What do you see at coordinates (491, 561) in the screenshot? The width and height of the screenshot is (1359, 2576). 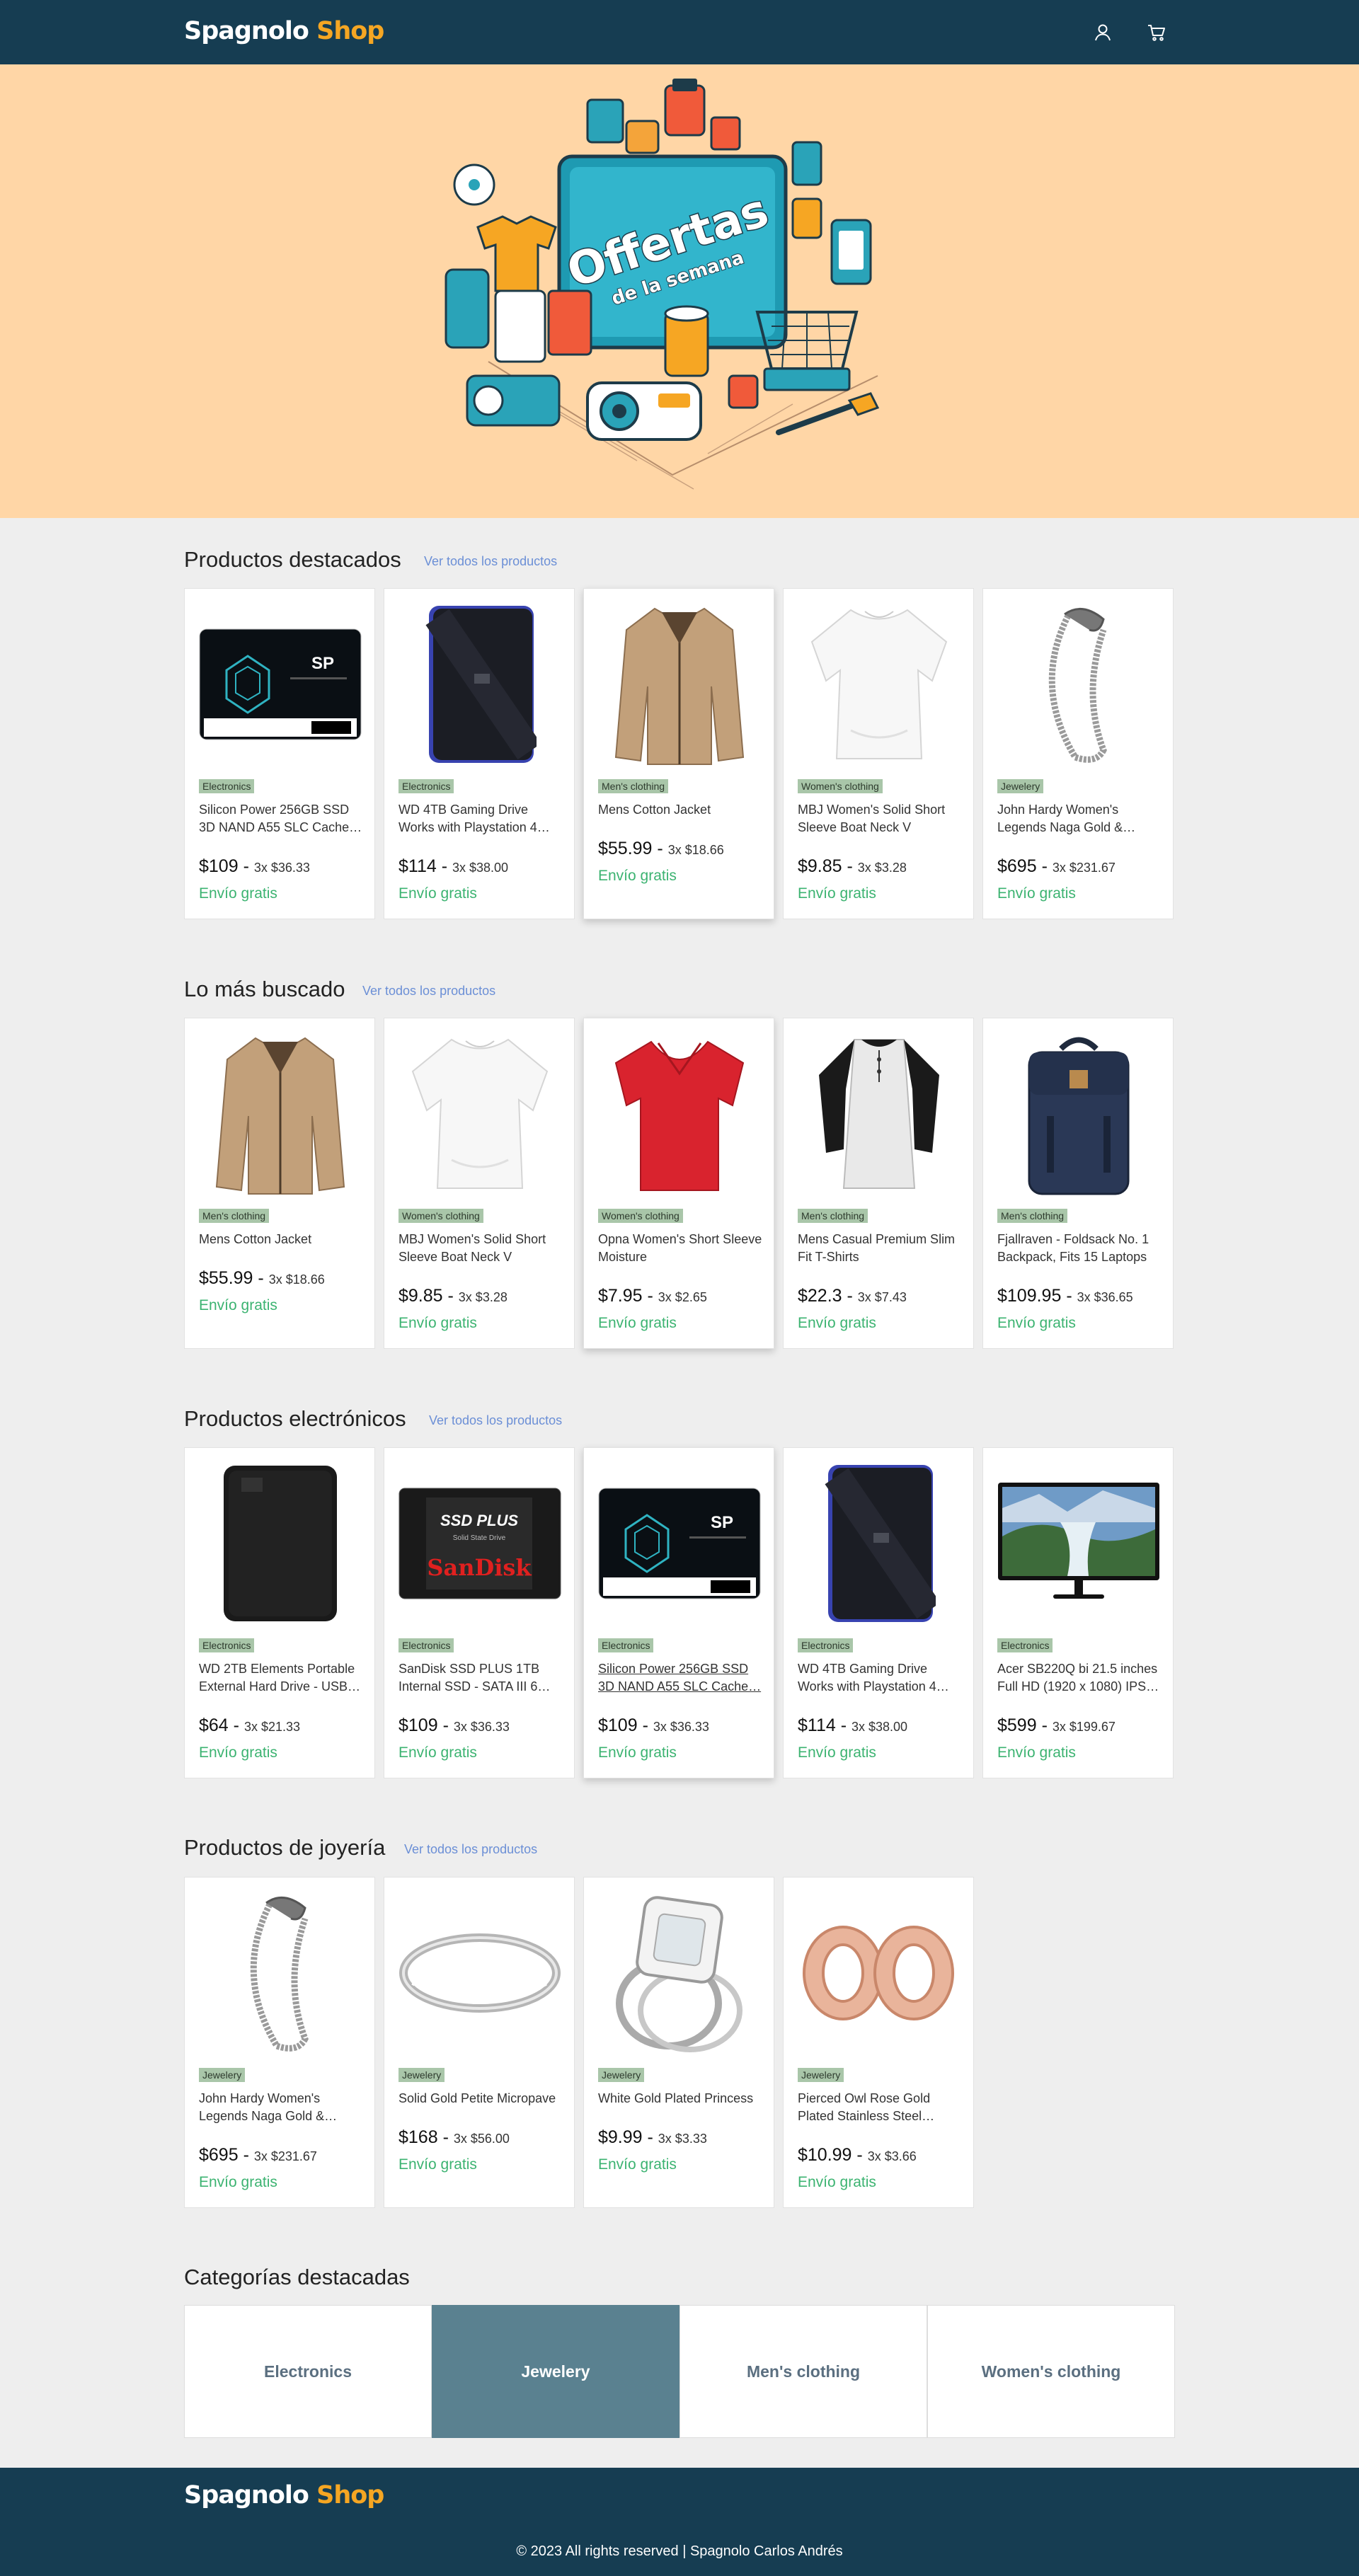 I see `view-all-link-featured: Ver todos los productos` at bounding box center [491, 561].